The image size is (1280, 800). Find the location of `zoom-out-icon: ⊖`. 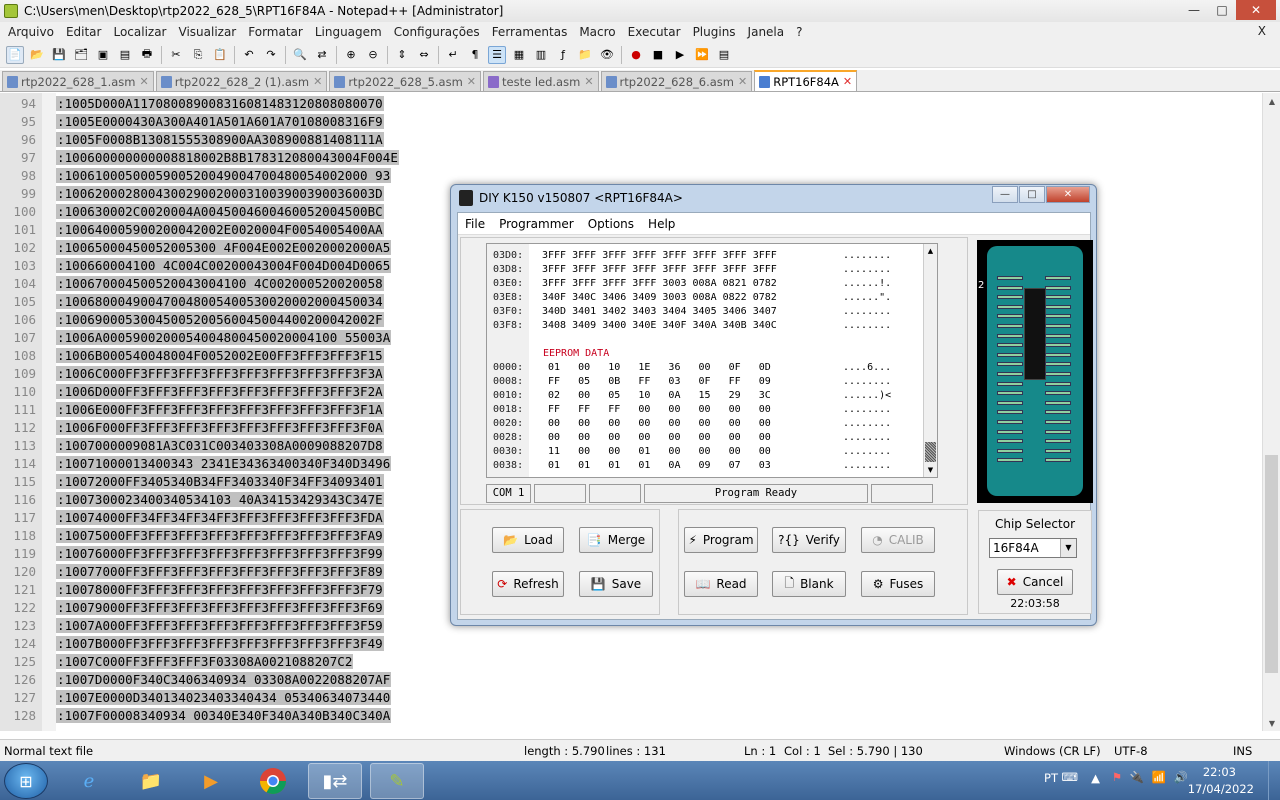

zoom-out-icon: ⊖ is located at coordinates (373, 55).